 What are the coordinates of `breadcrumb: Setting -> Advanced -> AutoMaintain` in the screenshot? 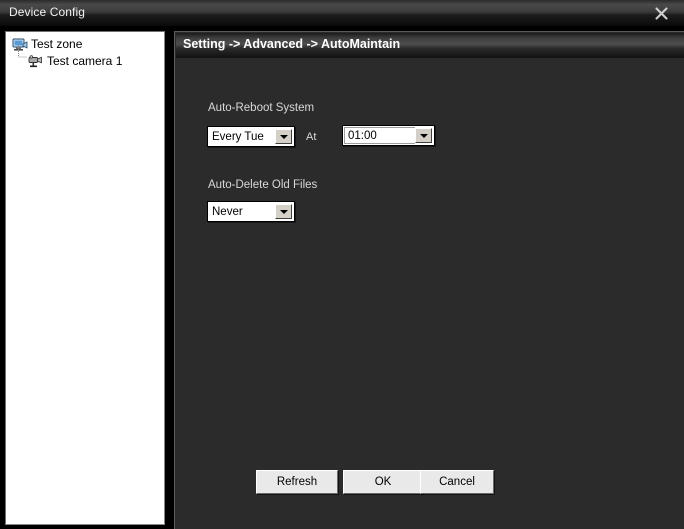 It's located at (292, 44).